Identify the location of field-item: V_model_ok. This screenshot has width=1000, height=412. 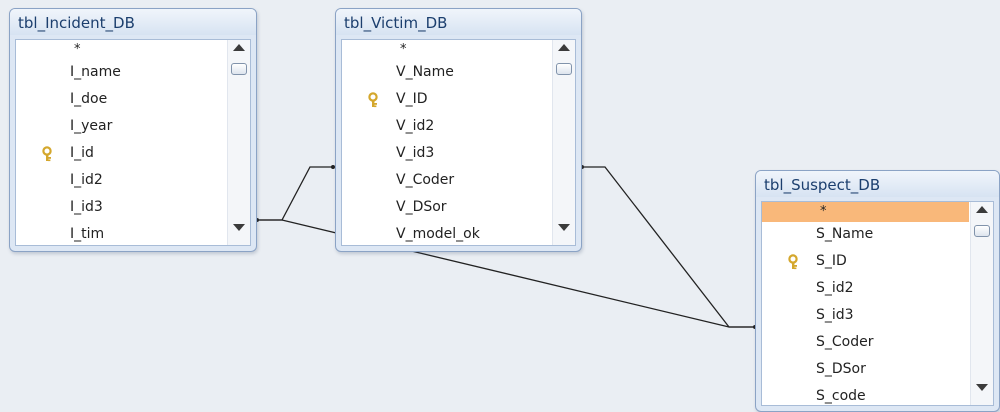
(446, 233).